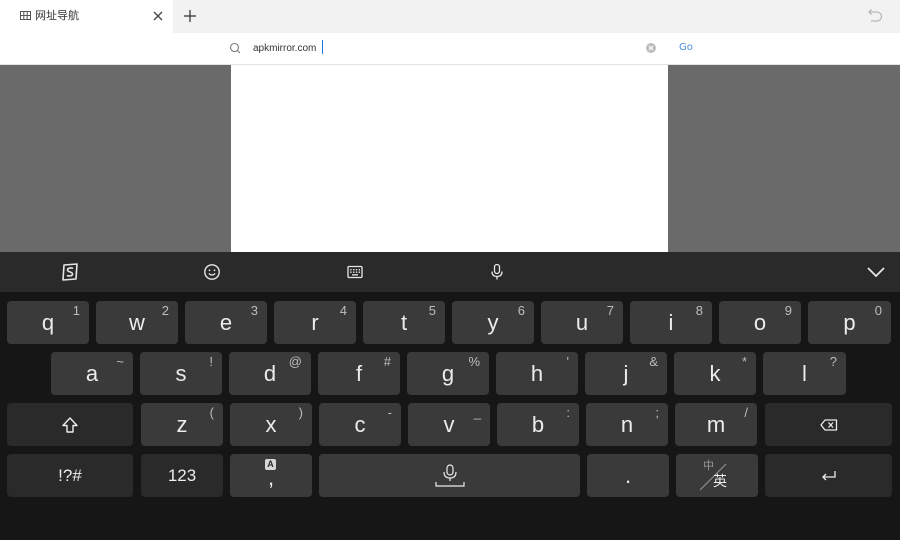 Image resolution: width=900 pixels, height=540 pixels. Describe the element at coordinates (86, 16) in the screenshot. I see `browser-tab: 网址导航` at that location.